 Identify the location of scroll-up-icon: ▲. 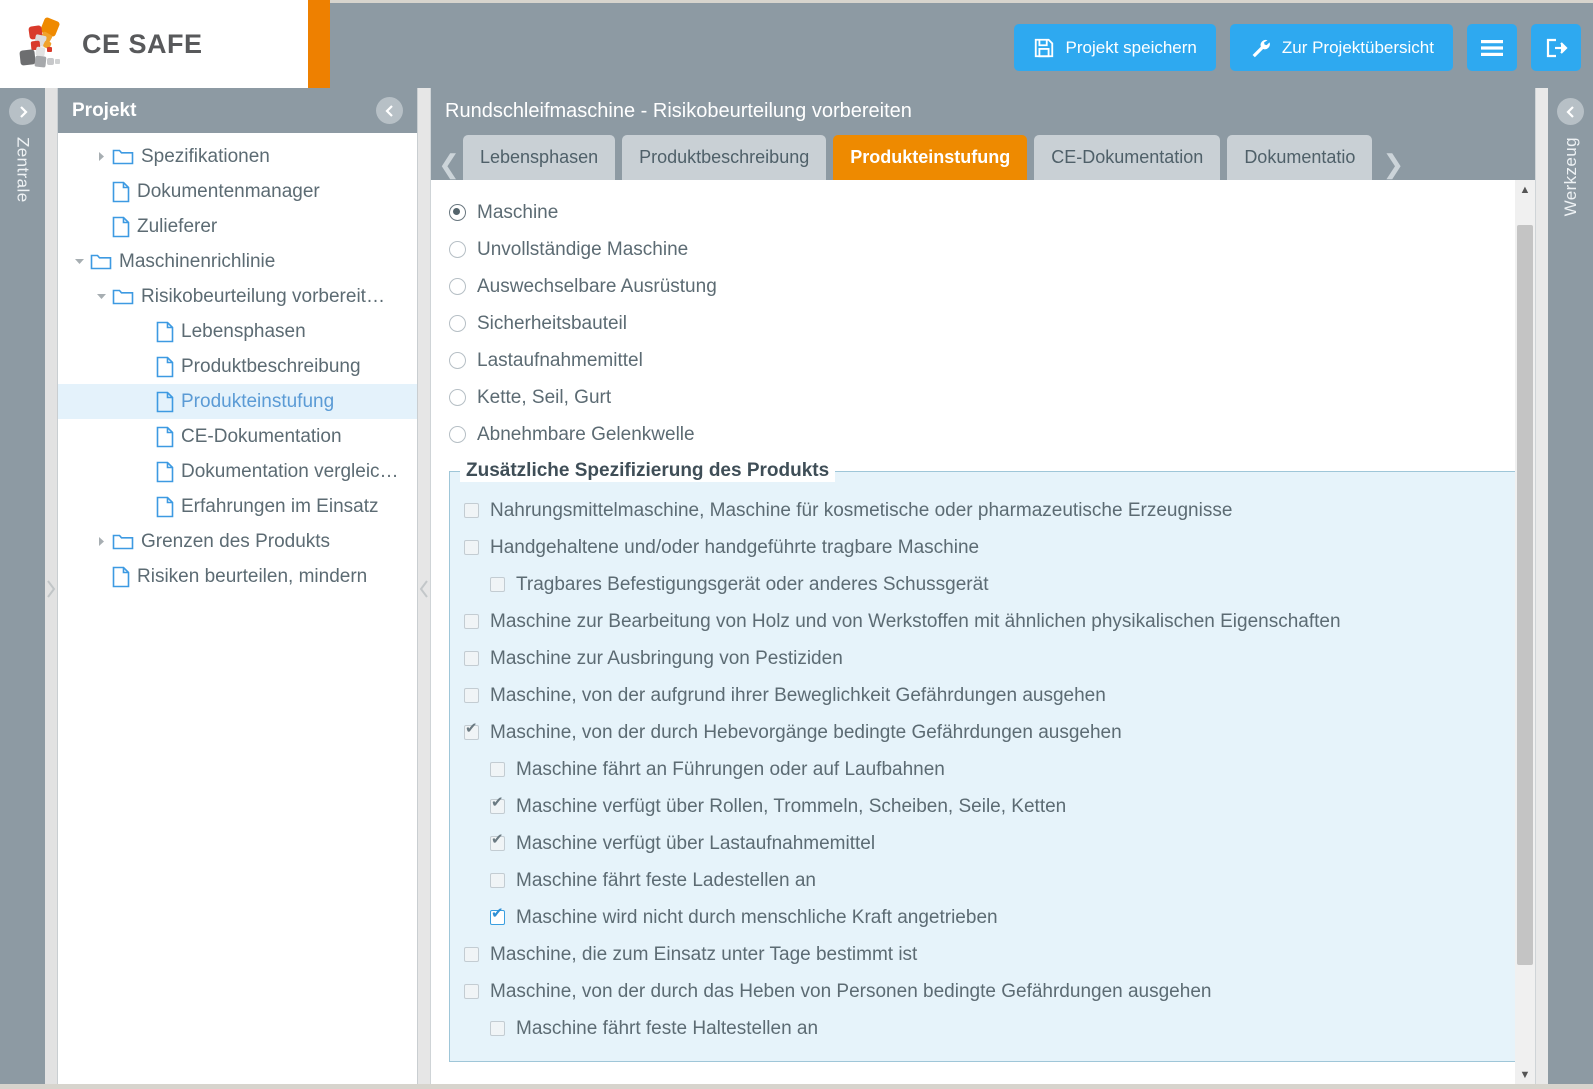
(1525, 190).